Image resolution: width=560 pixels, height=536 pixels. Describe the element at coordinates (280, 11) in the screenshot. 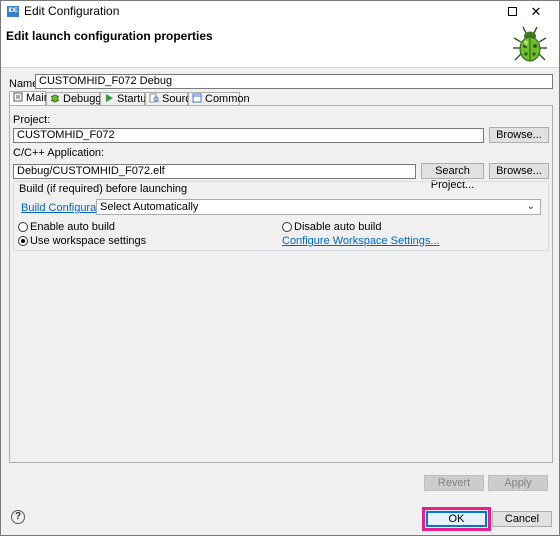

I see `title-bar: IDE Edit Configuration ✕` at that location.